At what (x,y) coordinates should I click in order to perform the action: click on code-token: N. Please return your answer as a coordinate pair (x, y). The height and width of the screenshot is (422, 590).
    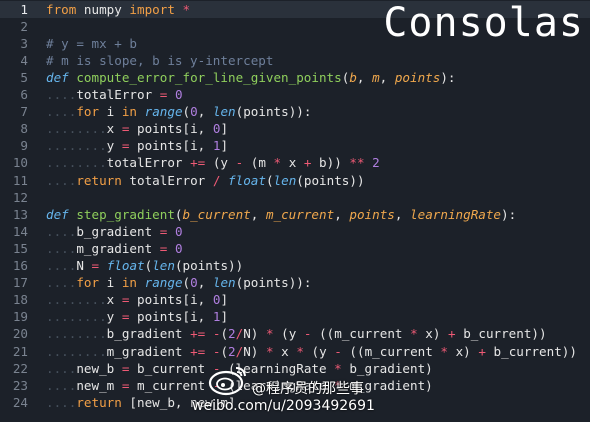
    Looking at the image, I should click on (84, 265).